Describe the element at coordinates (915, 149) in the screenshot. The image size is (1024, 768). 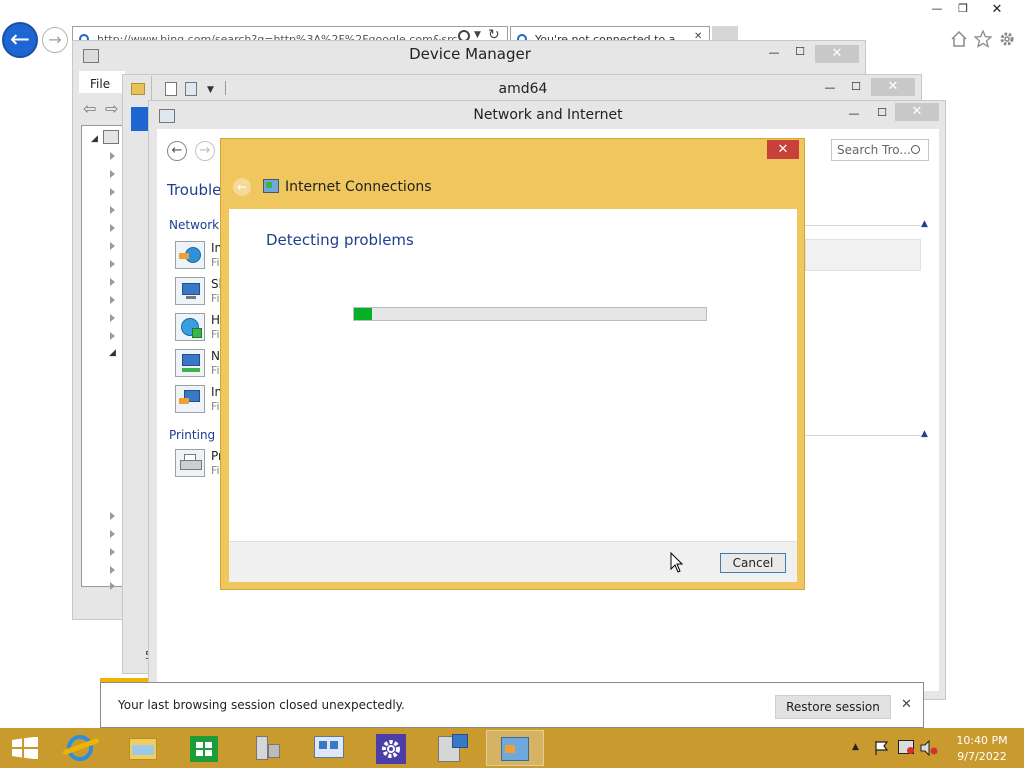
I see `search-icon` at that location.